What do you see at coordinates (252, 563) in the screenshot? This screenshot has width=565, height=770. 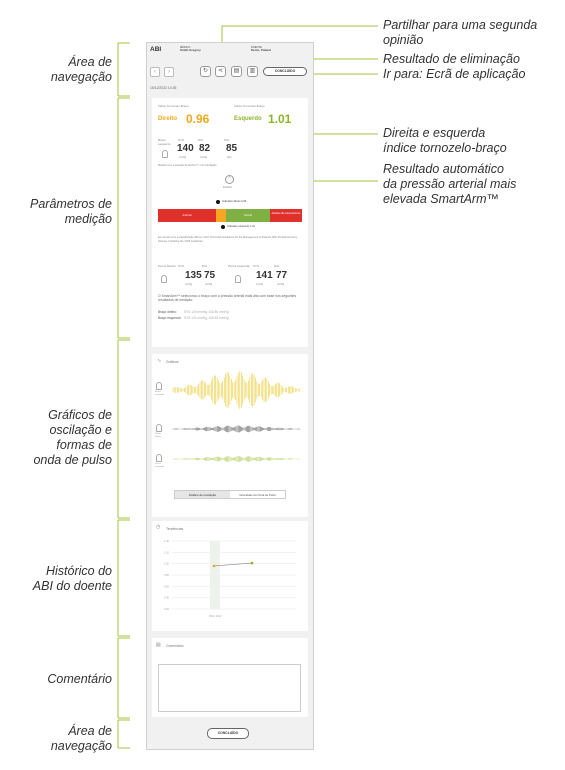 I see `point-left` at bounding box center [252, 563].